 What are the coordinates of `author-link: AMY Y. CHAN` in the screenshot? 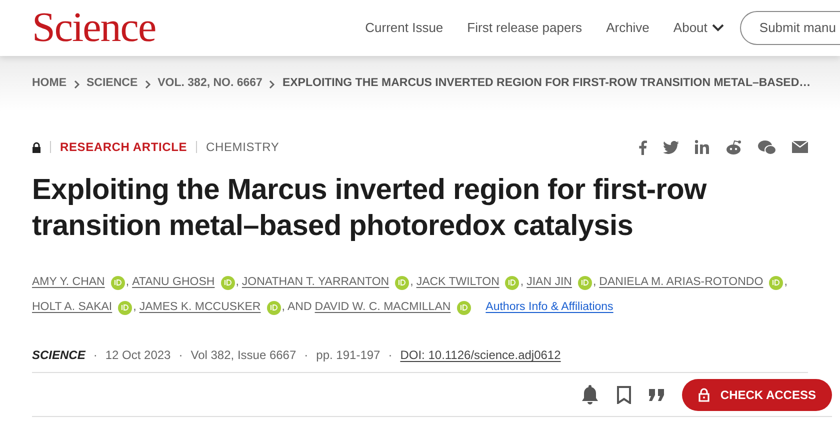 It's located at (68, 282).